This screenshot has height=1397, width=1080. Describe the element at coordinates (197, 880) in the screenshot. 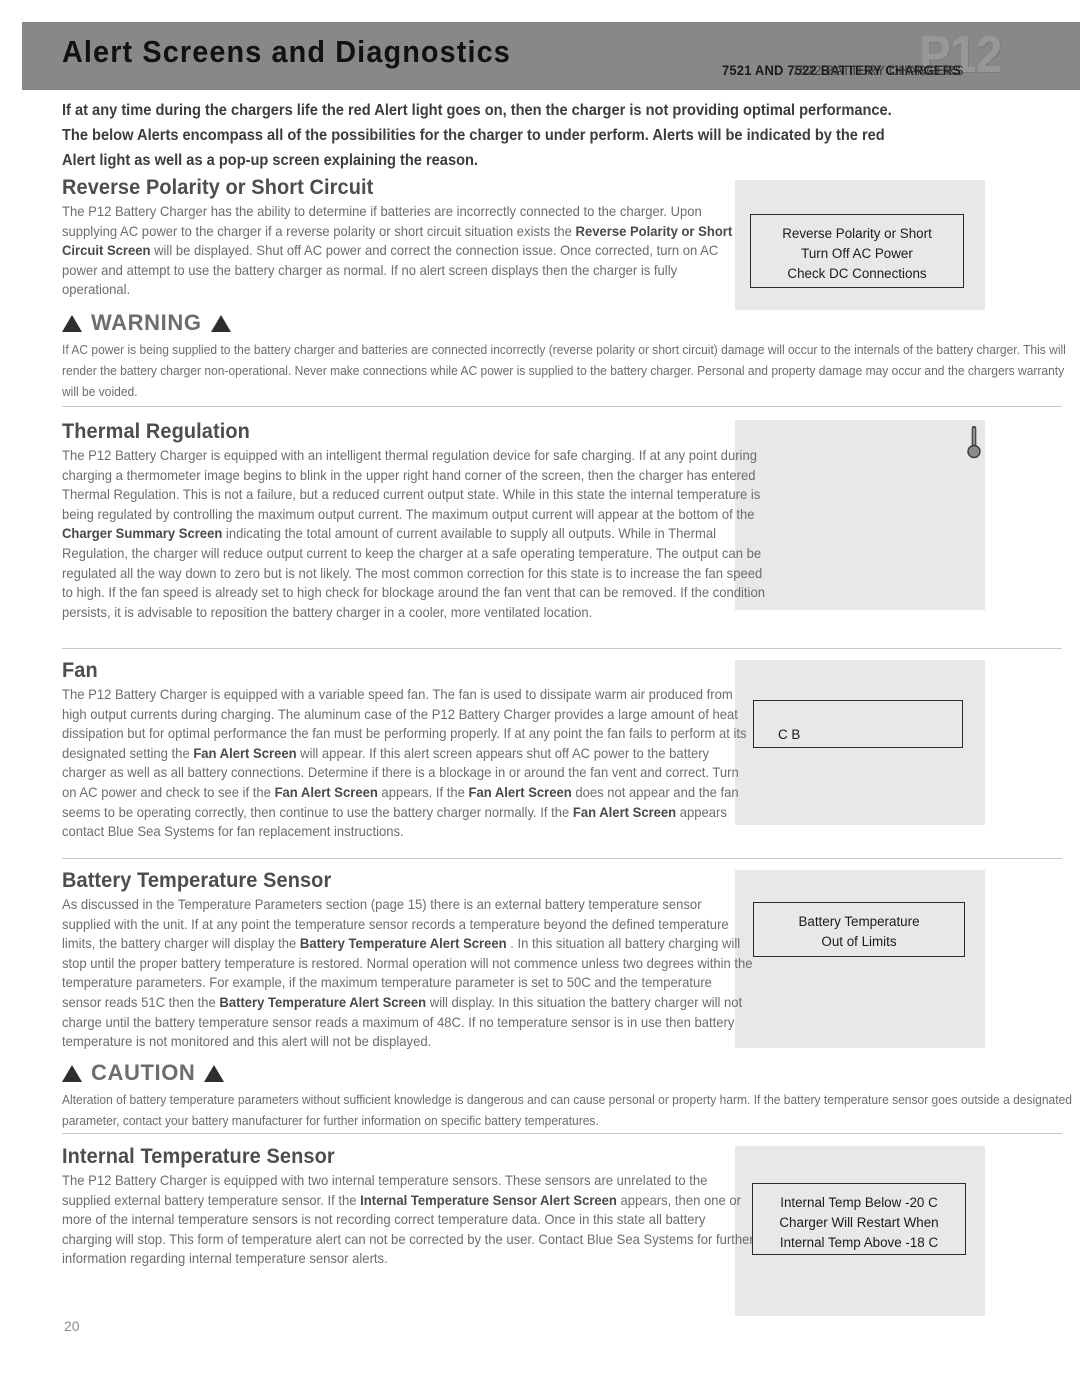

I see `section-title-battery-temp-sensor: Battery Temperature Sensor` at that location.